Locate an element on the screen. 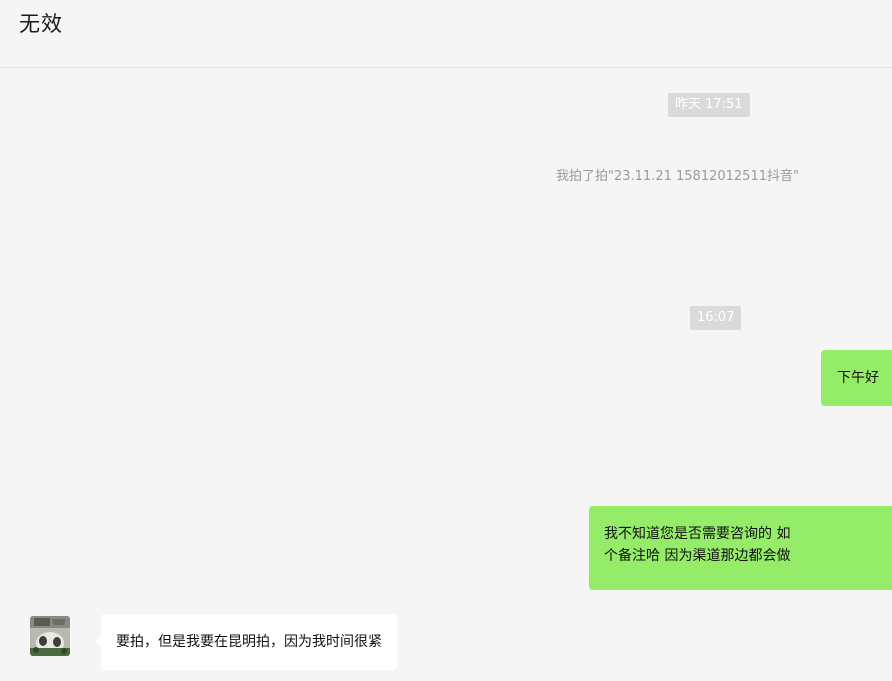 Image resolution: width=892 pixels, height=681 pixels. chat-title: 无效 is located at coordinates (41, 24).